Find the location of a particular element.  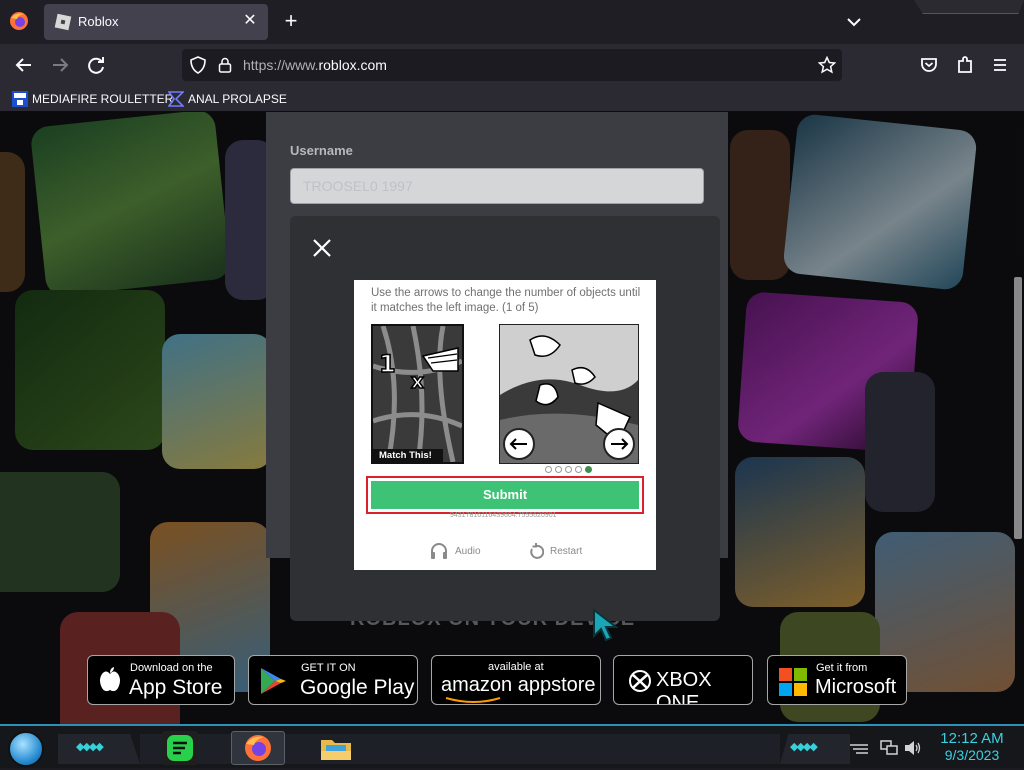

mediafire-favicon-icon is located at coordinates (20, 99).